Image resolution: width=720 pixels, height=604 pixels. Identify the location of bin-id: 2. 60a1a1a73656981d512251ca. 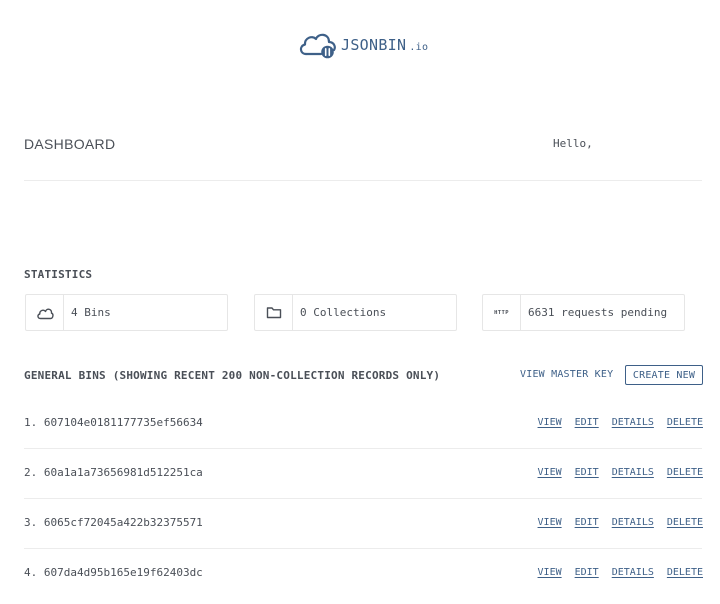
(113, 472).